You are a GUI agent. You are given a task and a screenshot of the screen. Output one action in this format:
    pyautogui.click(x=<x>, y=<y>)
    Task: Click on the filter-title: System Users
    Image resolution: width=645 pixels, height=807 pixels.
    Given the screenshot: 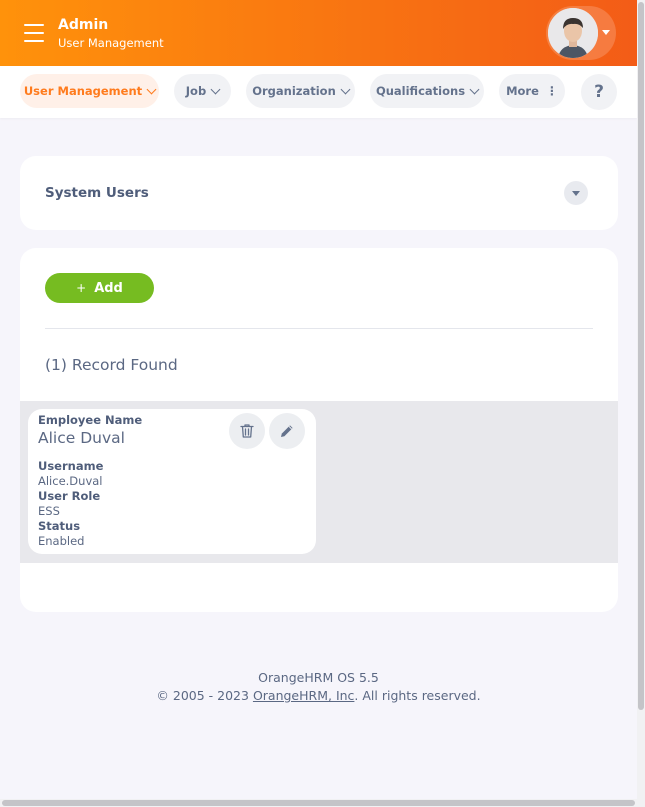 What is the action you would take?
    pyautogui.click(x=97, y=193)
    